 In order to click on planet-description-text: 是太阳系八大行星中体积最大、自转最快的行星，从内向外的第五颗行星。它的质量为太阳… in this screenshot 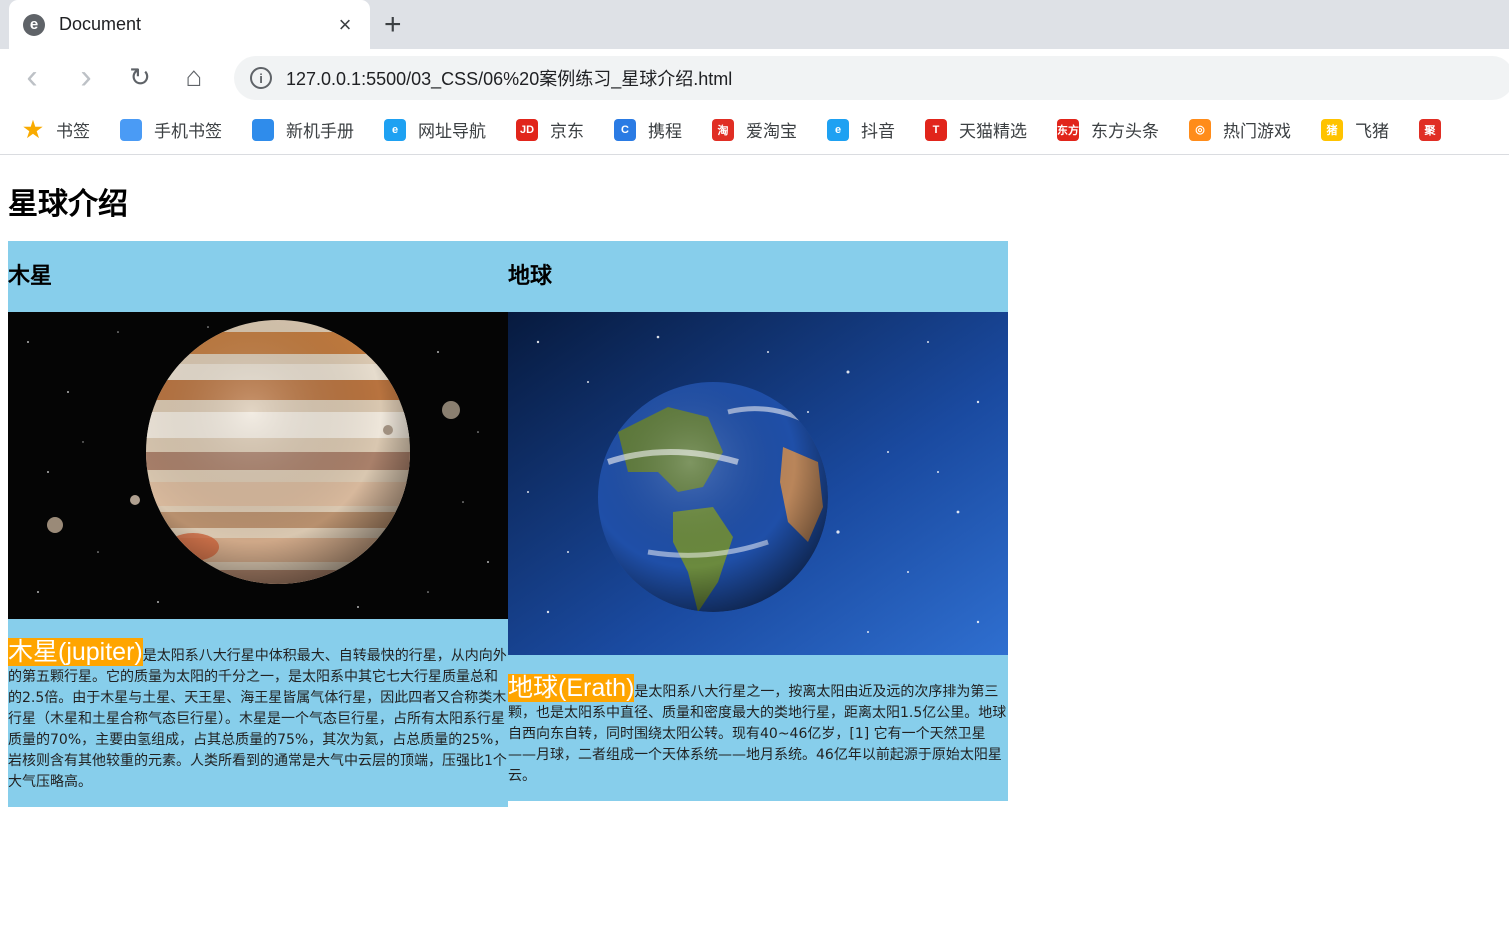, I will do `click(258, 719)`.